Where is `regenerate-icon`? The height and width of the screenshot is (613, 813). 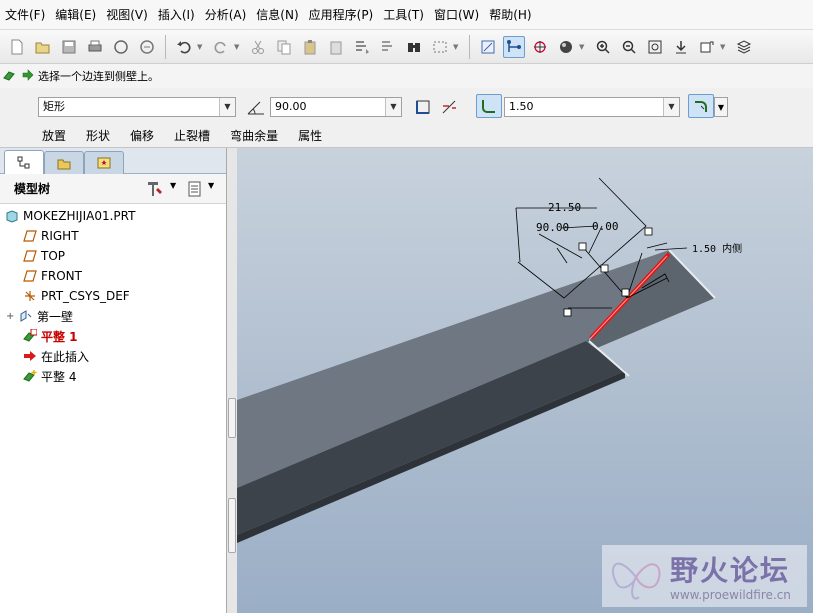
regenerate-icon is located at coordinates (362, 47).